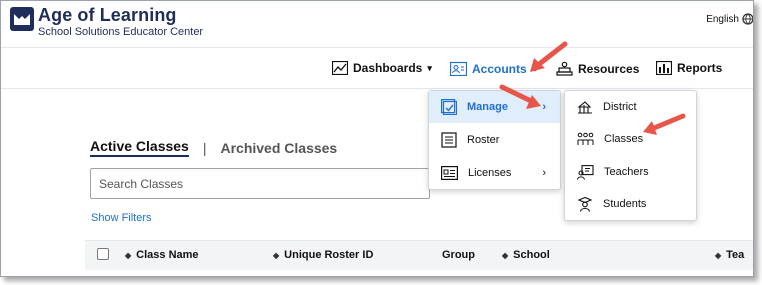  I want to click on submenu-item-label: Teachers, so click(626, 172).